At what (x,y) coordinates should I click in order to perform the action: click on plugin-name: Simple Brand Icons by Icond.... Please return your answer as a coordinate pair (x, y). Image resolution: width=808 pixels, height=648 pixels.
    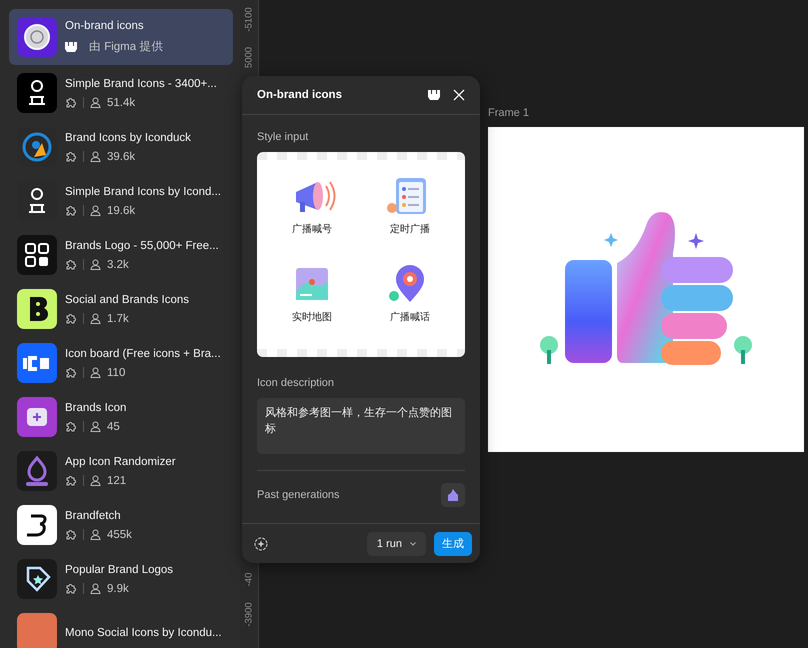
    Looking at the image, I should click on (143, 192).